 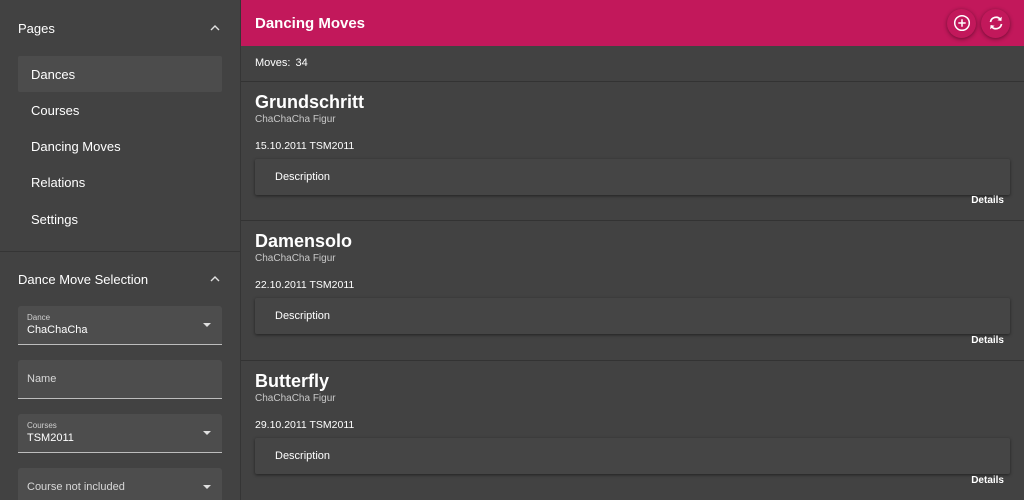 What do you see at coordinates (305, 285) in the screenshot?
I see `move-date: 22.10.2011 TSM2011` at bounding box center [305, 285].